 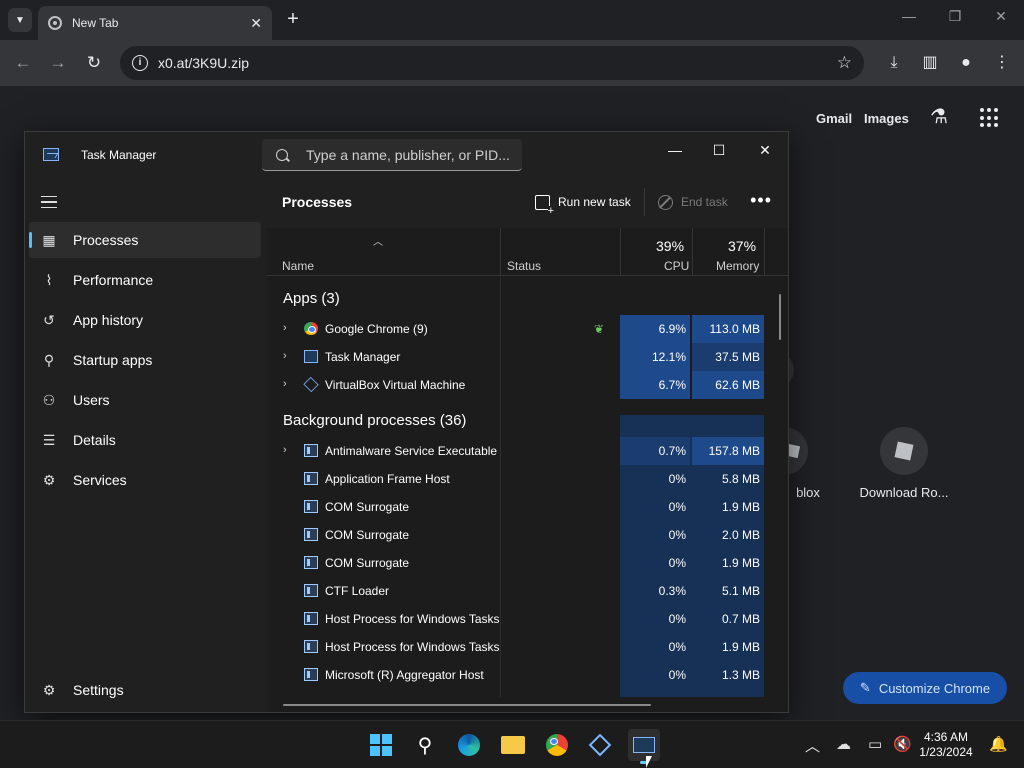 What do you see at coordinates (145, 400) in the screenshot?
I see `sidebar-item-users: ⚇ Users` at bounding box center [145, 400].